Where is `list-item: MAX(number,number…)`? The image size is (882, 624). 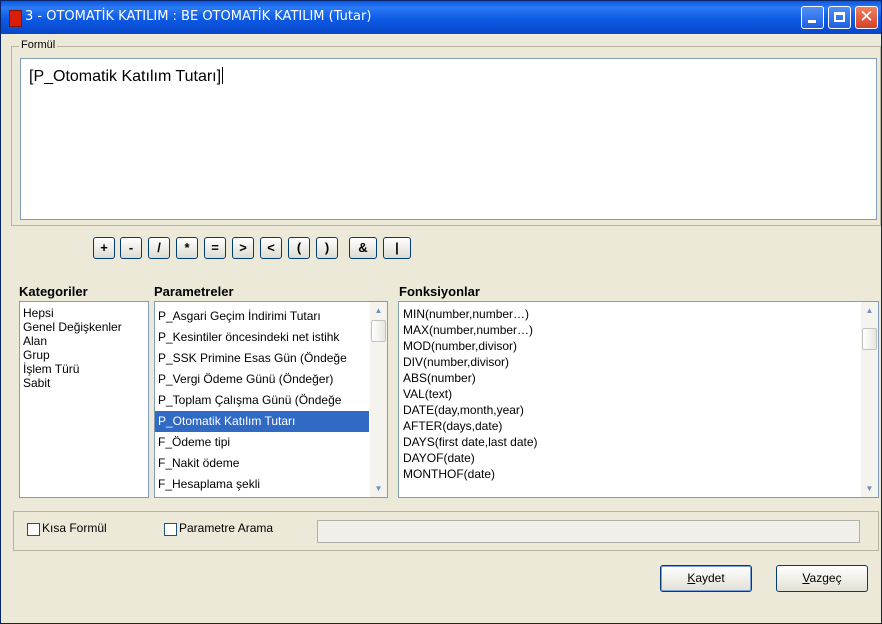 list-item: MAX(number,number…) is located at coordinates (629, 330).